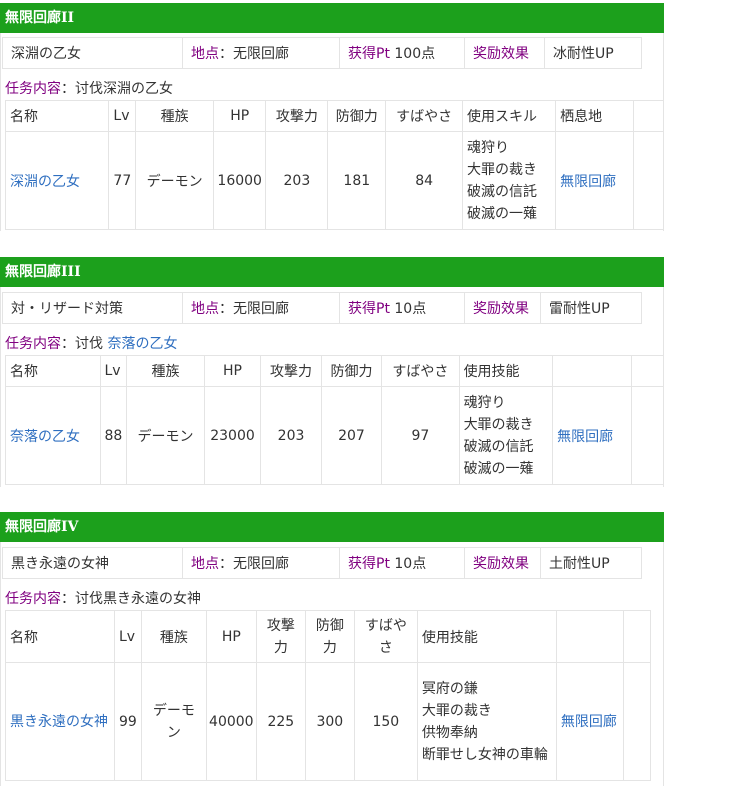 Image resolution: width=737 pixels, height=786 pixels. Describe the element at coordinates (53, 435) in the screenshot. I see `monster-name-link: 奈落の乙女` at that location.